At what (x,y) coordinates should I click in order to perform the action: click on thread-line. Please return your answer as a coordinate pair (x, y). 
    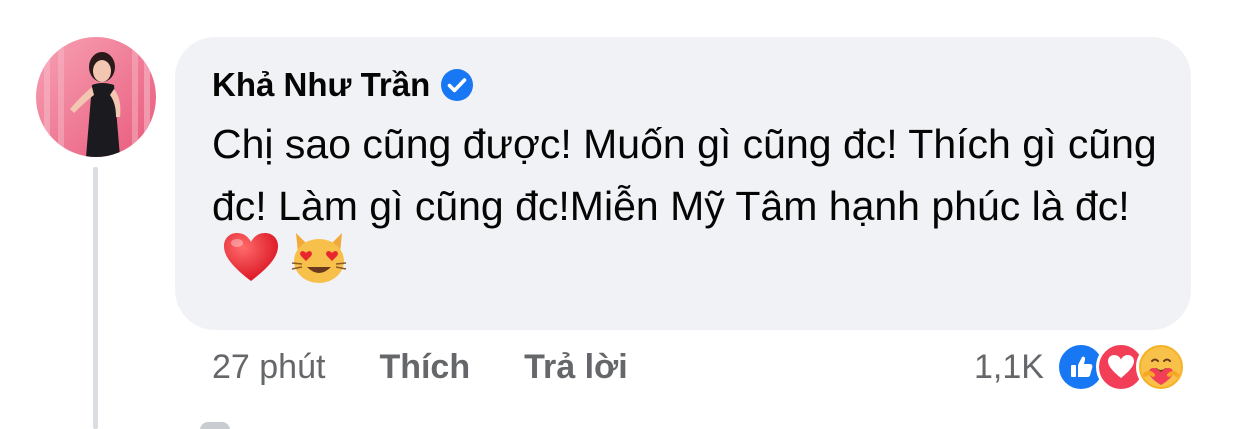
    Looking at the image, I should click on (95, 298).